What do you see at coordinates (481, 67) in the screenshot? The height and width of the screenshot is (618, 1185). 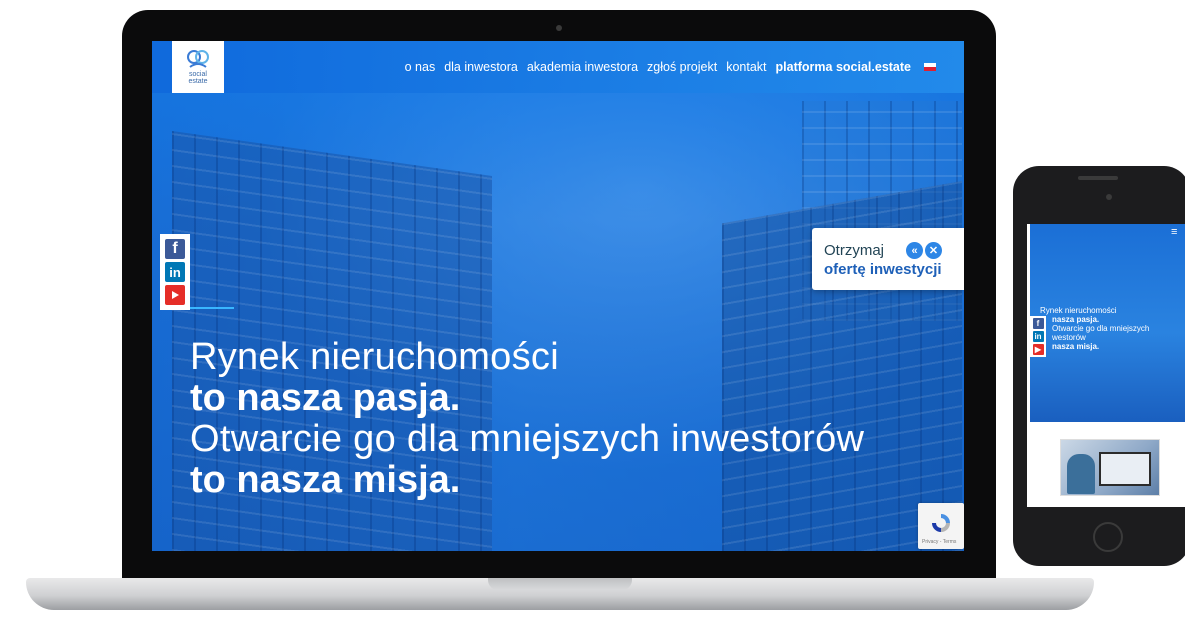 I see `nav-dla-inwestora: dla inwestora` at bounding box center [481, 67].